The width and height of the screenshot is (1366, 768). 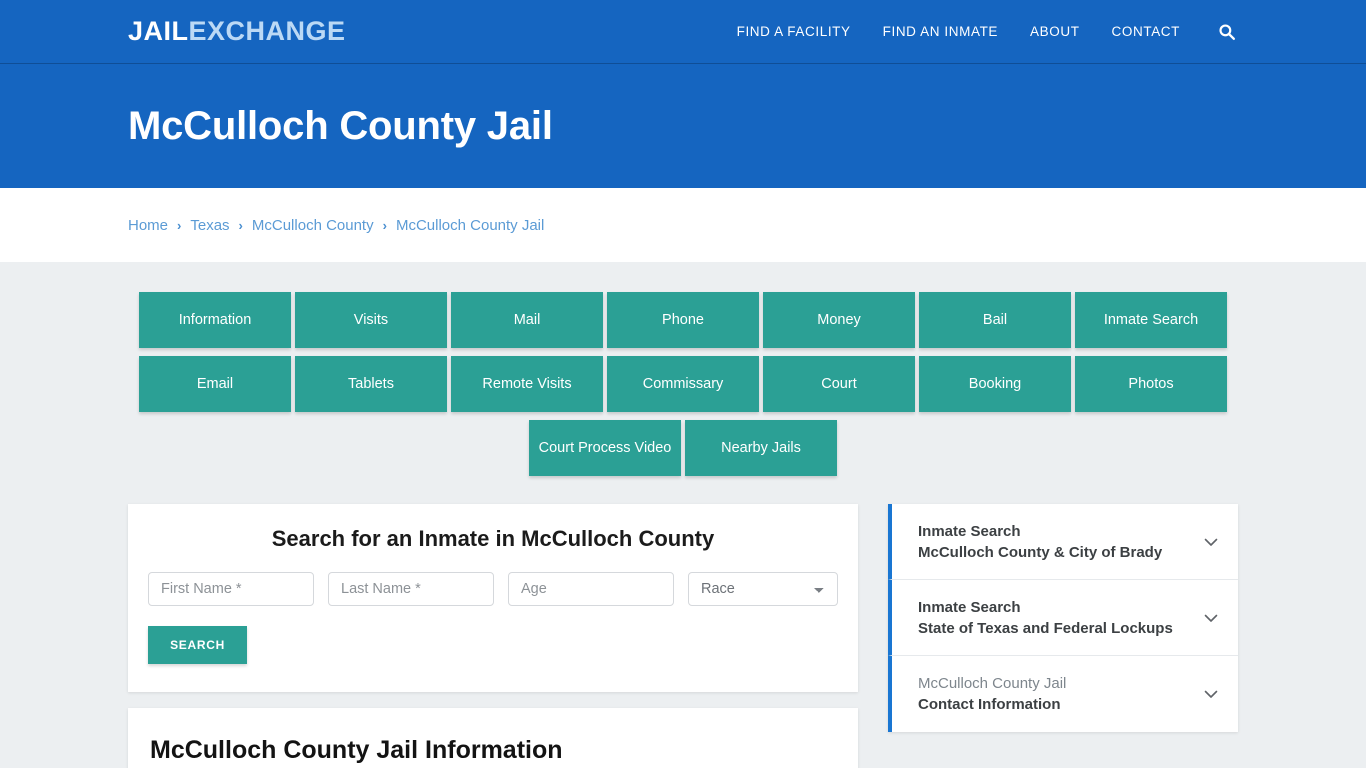 What do you see at coordinates (794, 31) in the screenshot?
I see `nav-item-find-a-facility: FIND A FACILITY` at bounding box center [794, 31].